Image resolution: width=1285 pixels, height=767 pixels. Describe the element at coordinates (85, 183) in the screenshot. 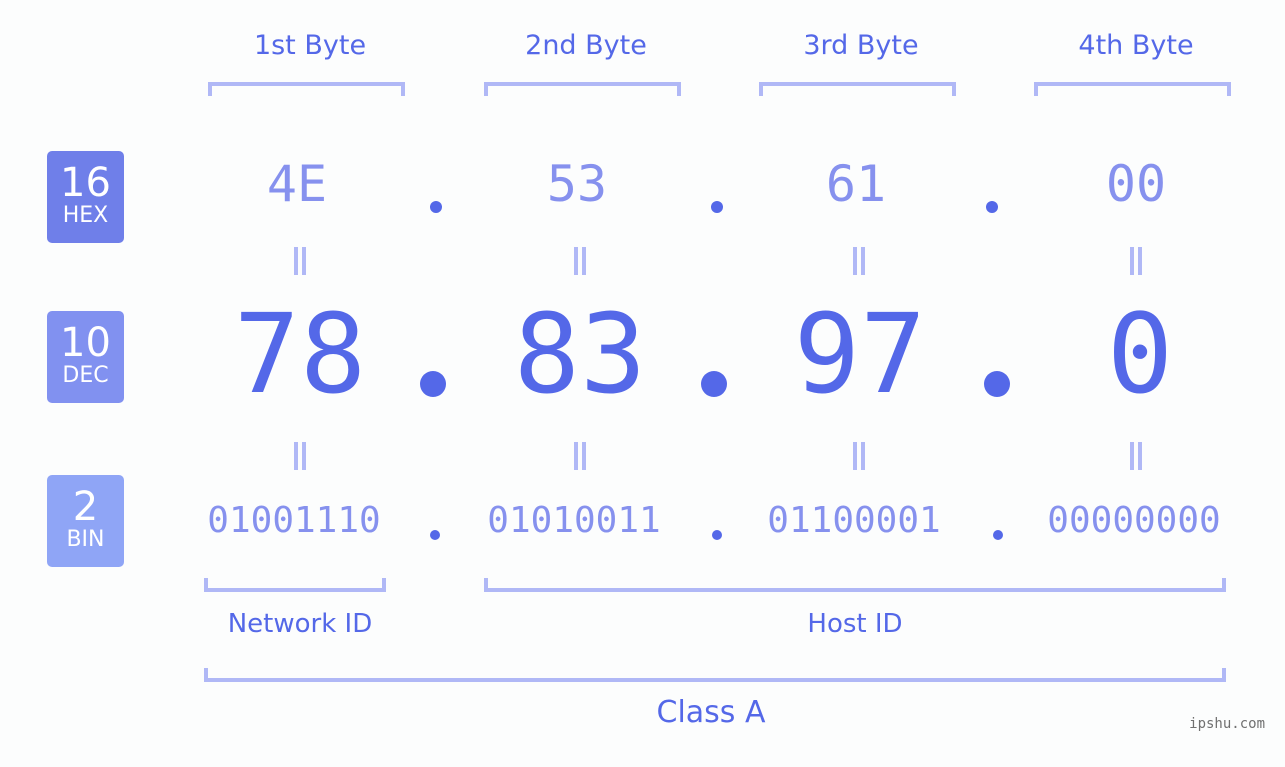

I see `hex-badge-base: 16` at that location.